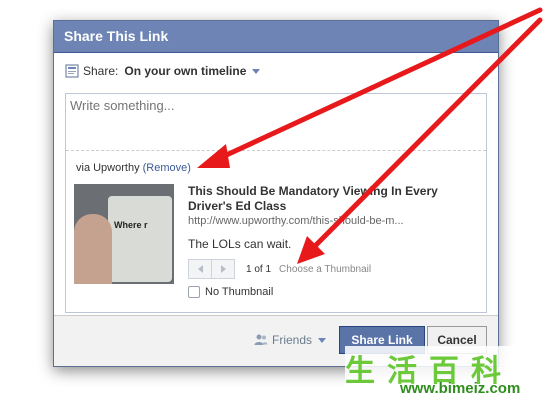 The image size is (550, 404). Describe the element at coordinates (239, 244) in the screenshot. I see `link-description: The LOLs can wait.` at that location.